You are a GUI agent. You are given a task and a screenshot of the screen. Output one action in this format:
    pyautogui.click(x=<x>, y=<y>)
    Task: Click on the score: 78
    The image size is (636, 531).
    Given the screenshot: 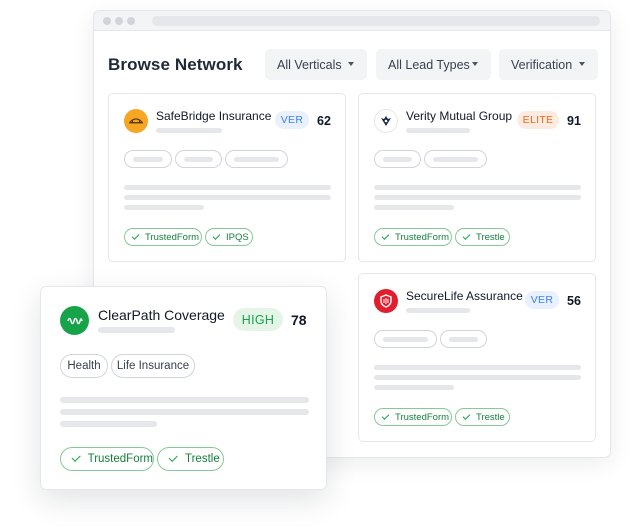 What is the action you would take?
    pyautogui.click(x=299, y=320)
    